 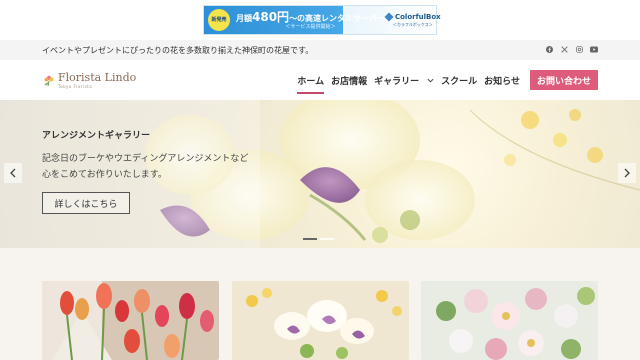 What do you see at coordinates (219, 20) in the screenshot?
I see `ad-badge: 新発売` at bounding box center [219, 20].